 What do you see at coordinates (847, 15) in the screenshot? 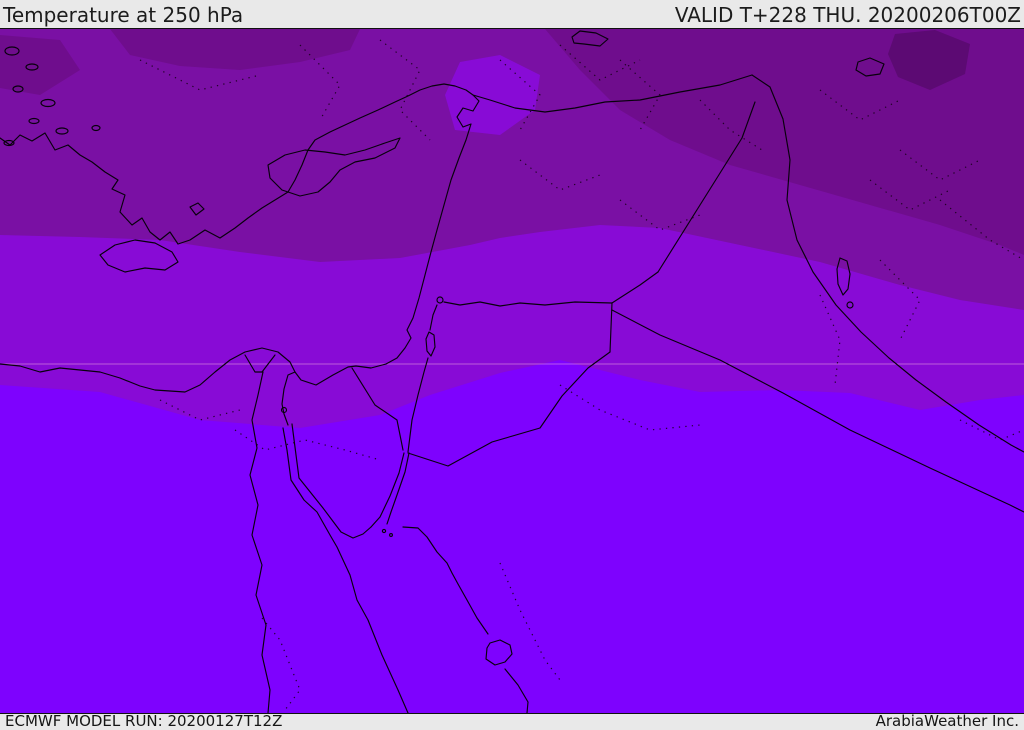
I see `valid-time-label: VALID T+228 THU. 20200206T00Z` at bounding box center [847, 15].